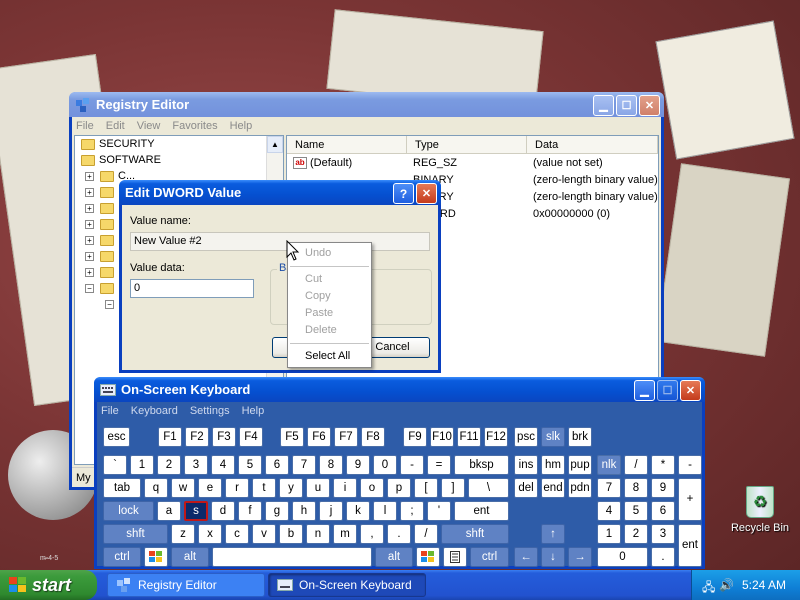 The image size is (800, 600). What do you see at coordinates (345, 488) in the screenshot?
I see `key-i: i` at bounding box center [345, 488].